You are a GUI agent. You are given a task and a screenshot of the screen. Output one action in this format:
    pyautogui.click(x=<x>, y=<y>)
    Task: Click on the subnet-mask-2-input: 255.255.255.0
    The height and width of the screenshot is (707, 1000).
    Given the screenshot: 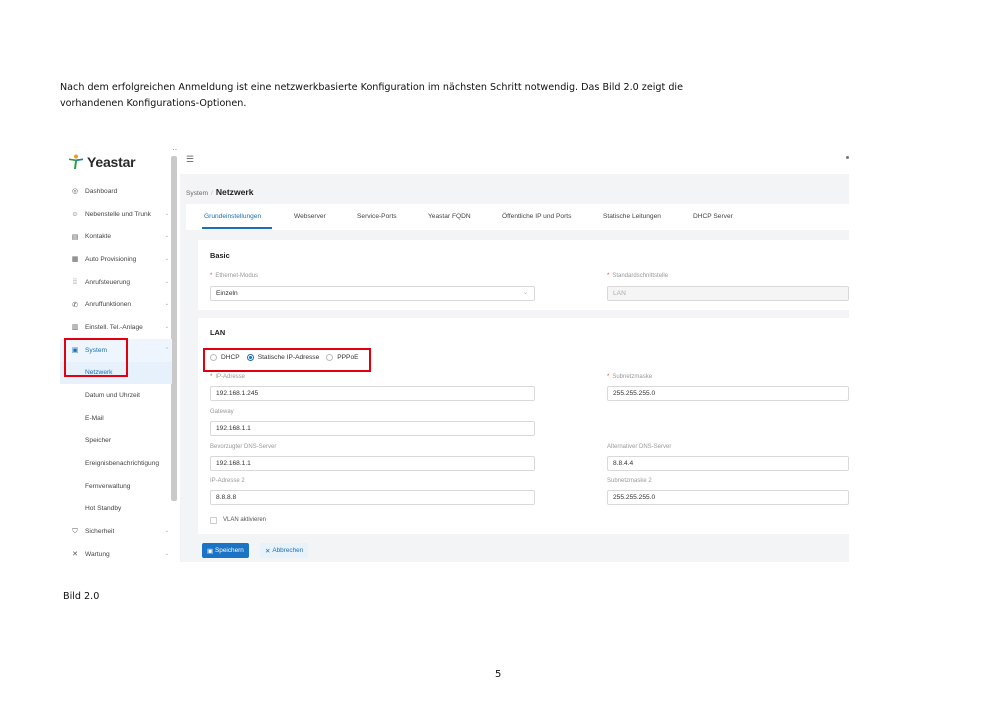 What is the action you would take?
    pyautogui.click(x=728, y=497)
    